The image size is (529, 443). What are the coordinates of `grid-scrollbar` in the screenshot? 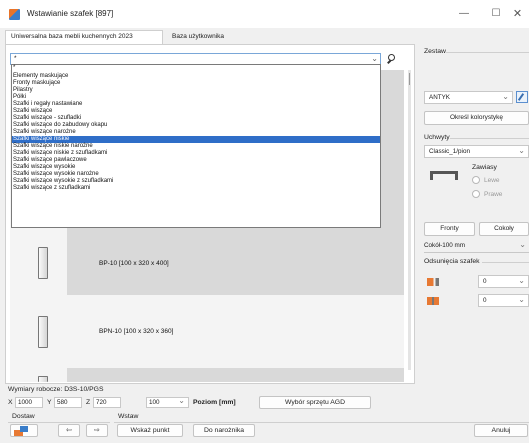 It's located at (409, 220).